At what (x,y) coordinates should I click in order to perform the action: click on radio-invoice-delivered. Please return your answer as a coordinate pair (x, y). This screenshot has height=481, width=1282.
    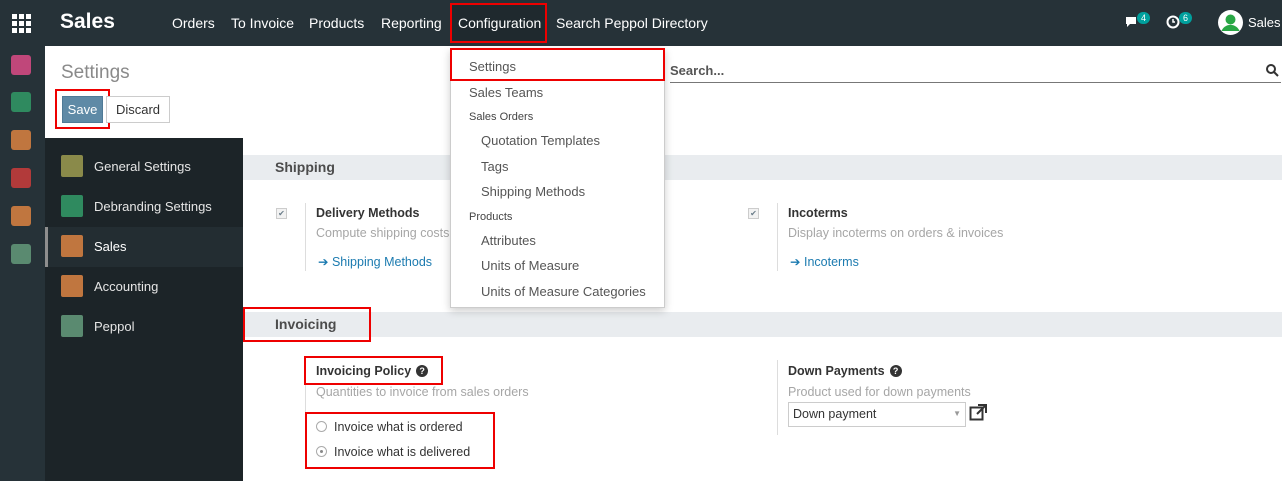
    Looking at the image, I should click on (321, 451).